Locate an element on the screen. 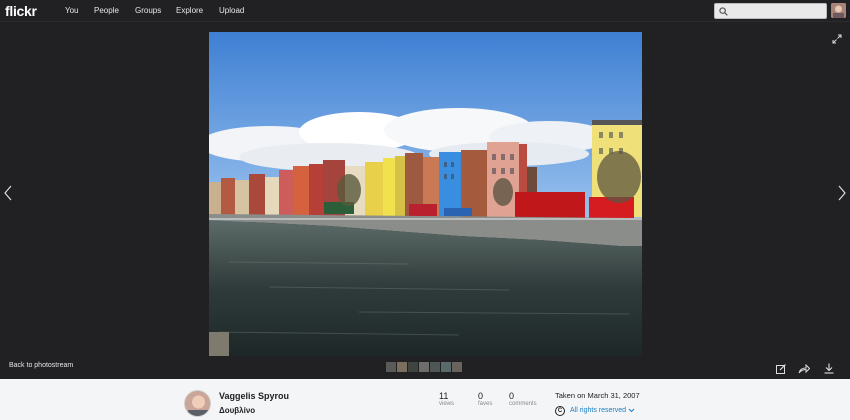  comments-count: 0 is located at coordinates (512, 396).